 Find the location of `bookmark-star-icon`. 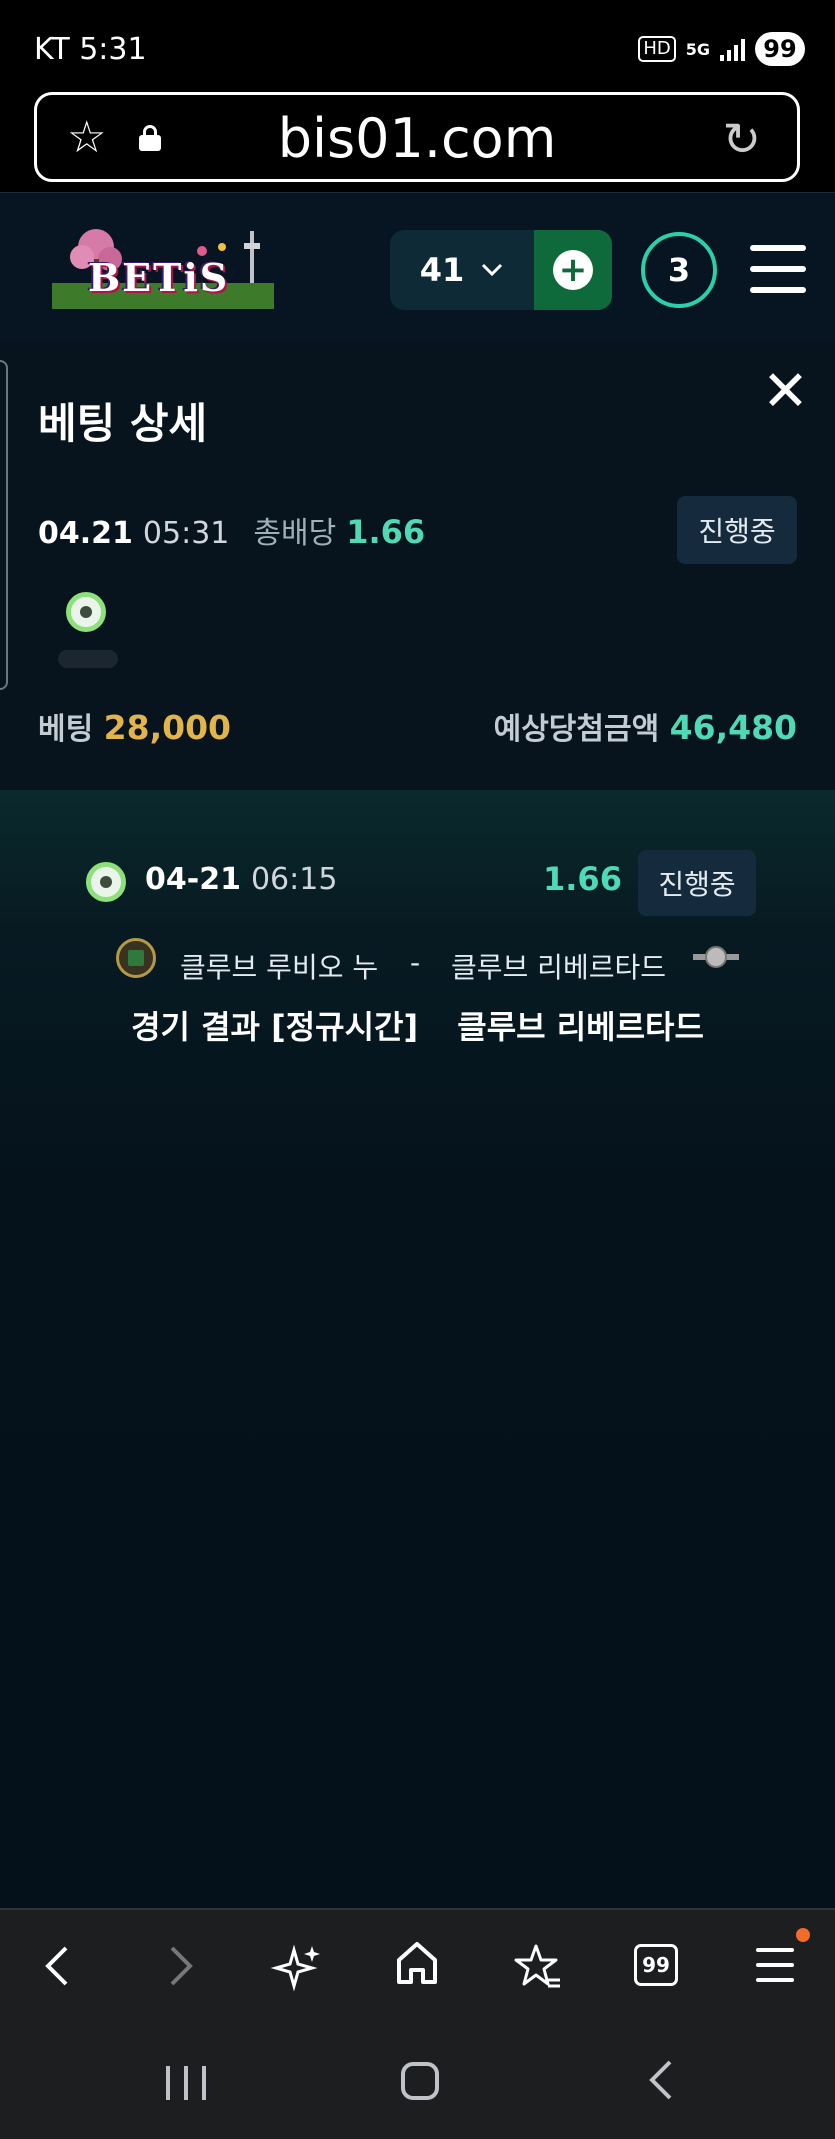

bookmark-star-icon is located at coordinates (536, 1966).